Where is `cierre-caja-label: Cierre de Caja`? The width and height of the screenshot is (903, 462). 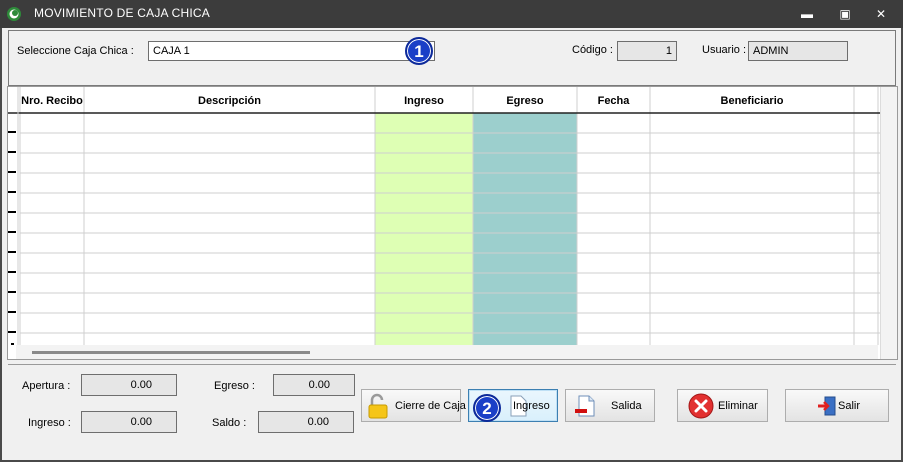
cierre-caja-label: Cierre de Caja is located at coordinates (430, 406).